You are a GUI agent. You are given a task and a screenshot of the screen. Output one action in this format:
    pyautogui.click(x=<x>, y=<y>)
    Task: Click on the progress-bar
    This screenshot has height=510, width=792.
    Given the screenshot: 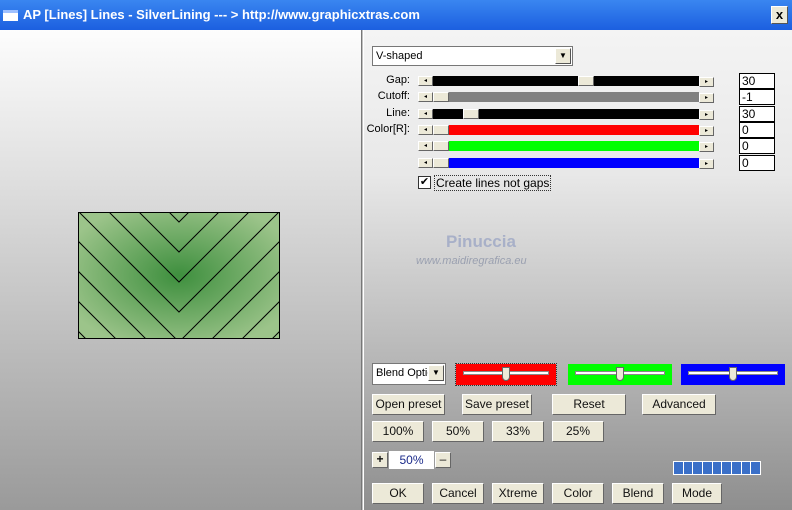 What is the action you would take?
    pyautogui.click(x=717, y=468)
    